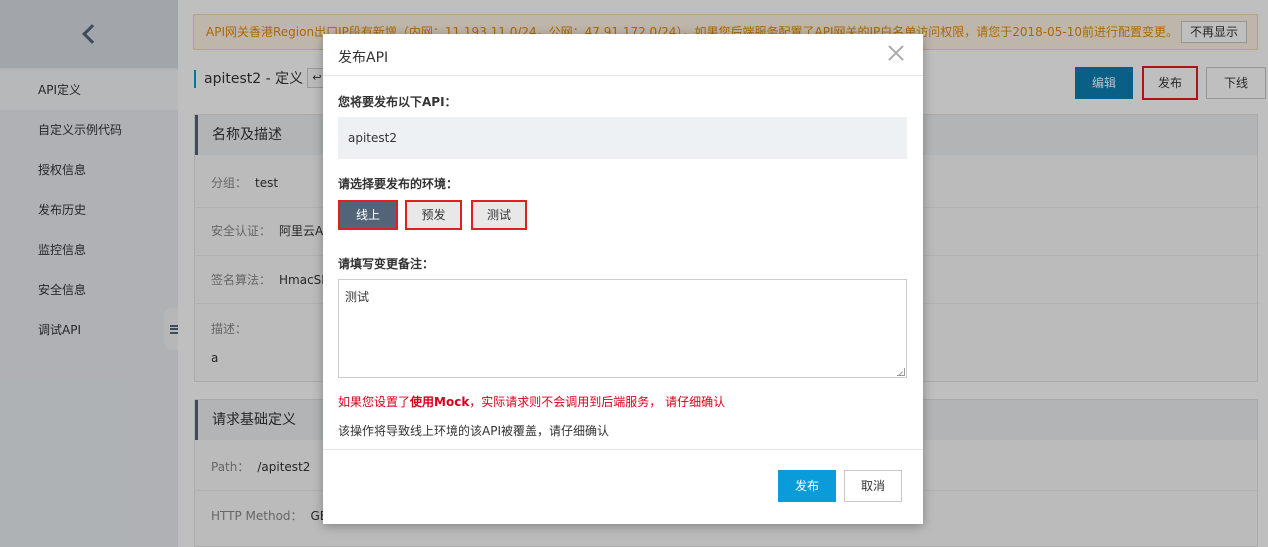  What do you see at coordinates (807, 486) in the screenshot?
I see `confirm-publish-button: 发布` at bounding box center [807, 486].